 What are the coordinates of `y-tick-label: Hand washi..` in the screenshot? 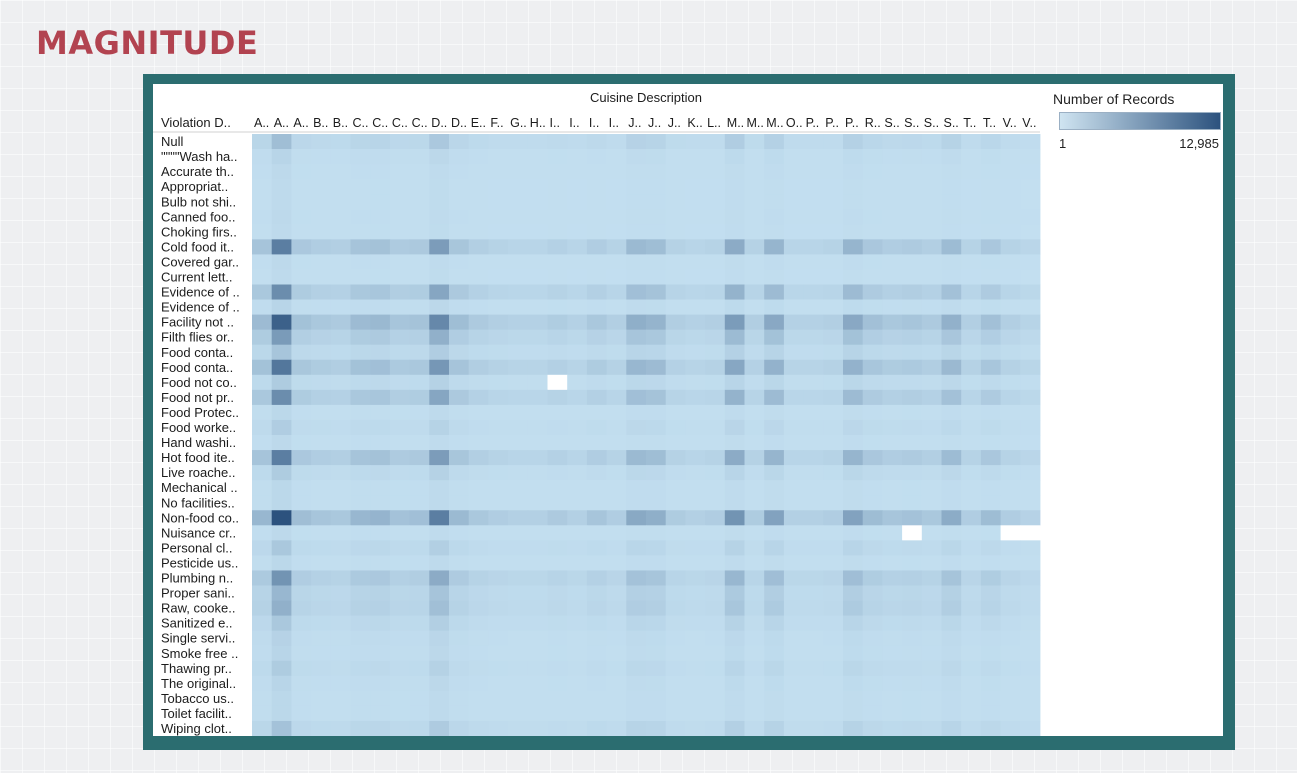 It's located at (198, 442).